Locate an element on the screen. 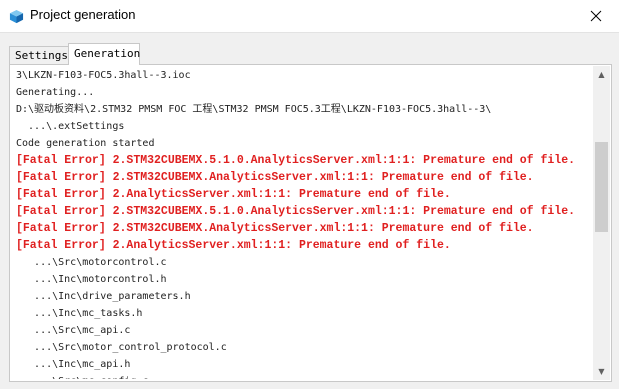  title-bar: Project generation is located at coordinates (309, 16).